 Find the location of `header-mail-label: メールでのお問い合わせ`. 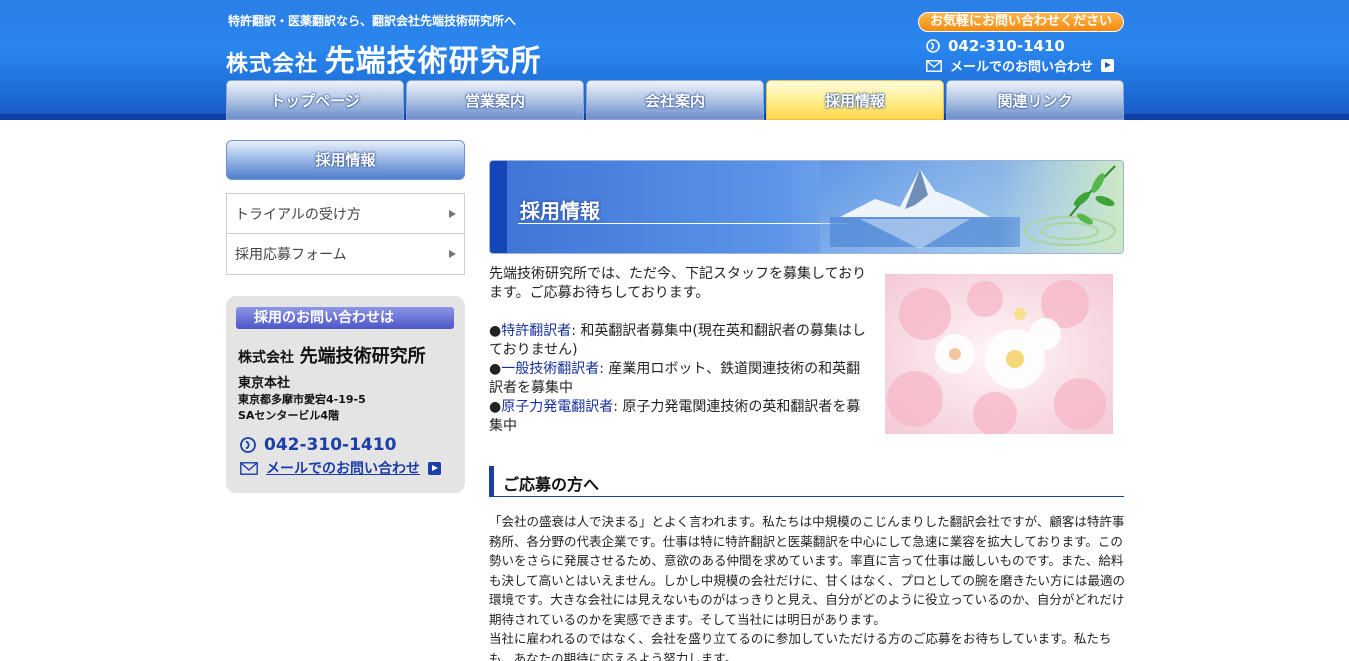

header-mail-label: メールでのお問い合わせ is located at coordinates (1022, 67).